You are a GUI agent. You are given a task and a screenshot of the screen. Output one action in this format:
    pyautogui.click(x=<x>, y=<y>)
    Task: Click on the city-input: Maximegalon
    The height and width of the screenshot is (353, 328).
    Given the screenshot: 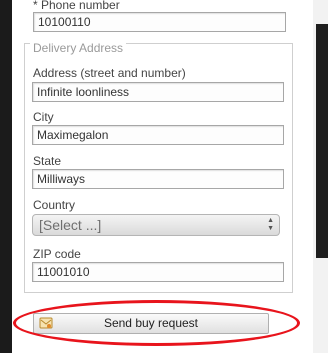 What is the action you would take?
    pyautogui.click(x=158, y=135)
    